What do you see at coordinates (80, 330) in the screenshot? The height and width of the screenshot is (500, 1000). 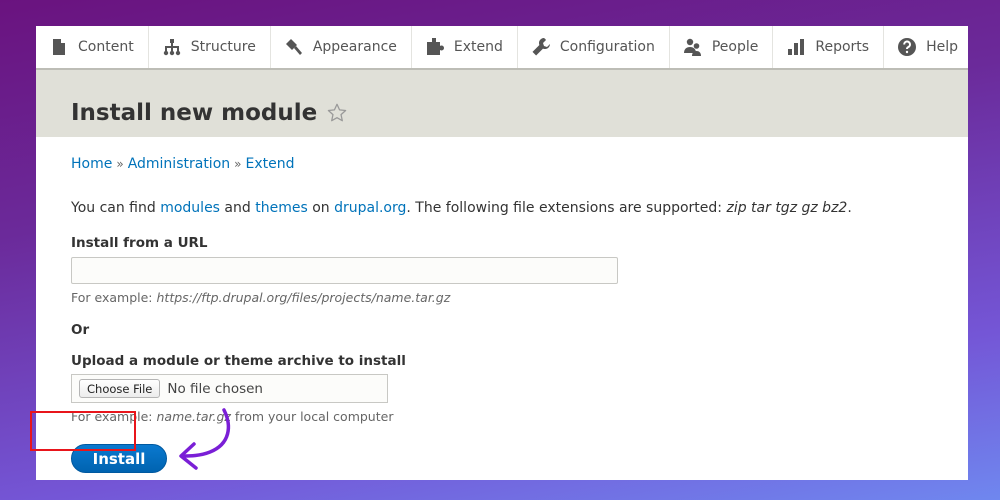 I see `or-label: Or` at bounding box center [80, 330].